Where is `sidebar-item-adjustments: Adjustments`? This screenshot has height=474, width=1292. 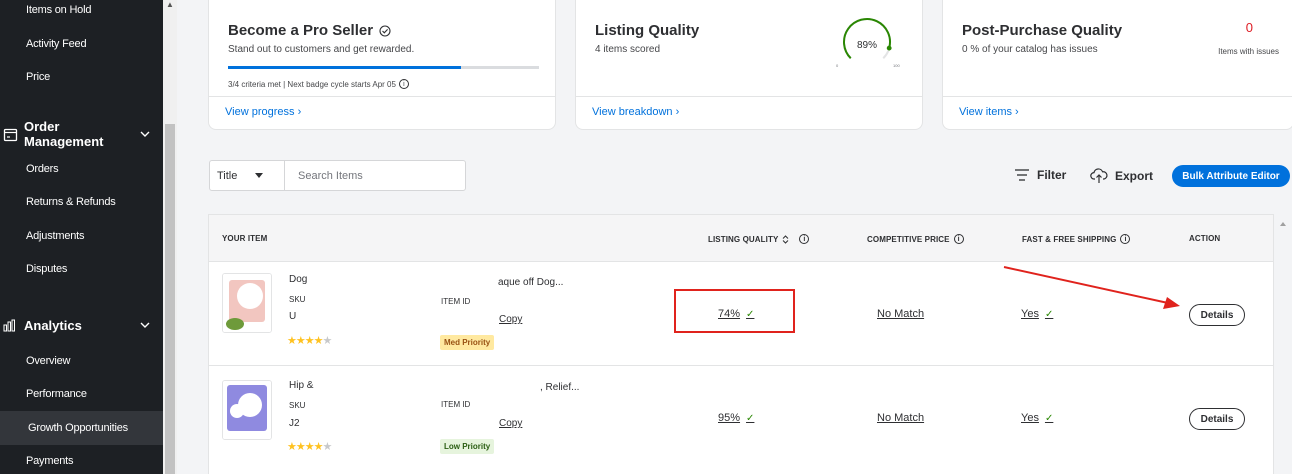 sidebar-item-adjustments: Adjustments is located at coordinates (55, 236).